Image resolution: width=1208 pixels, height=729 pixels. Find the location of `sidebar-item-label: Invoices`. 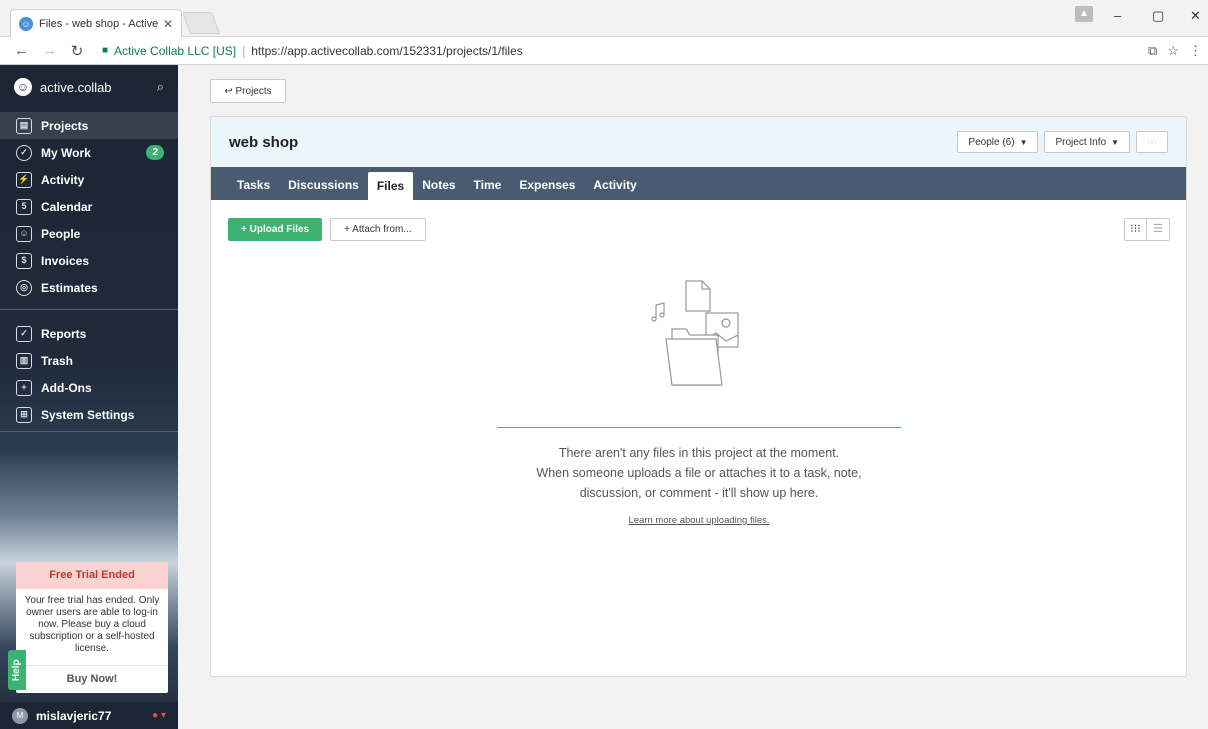

sidebar-item-label: Invoices is located at coordinates (65, 260).